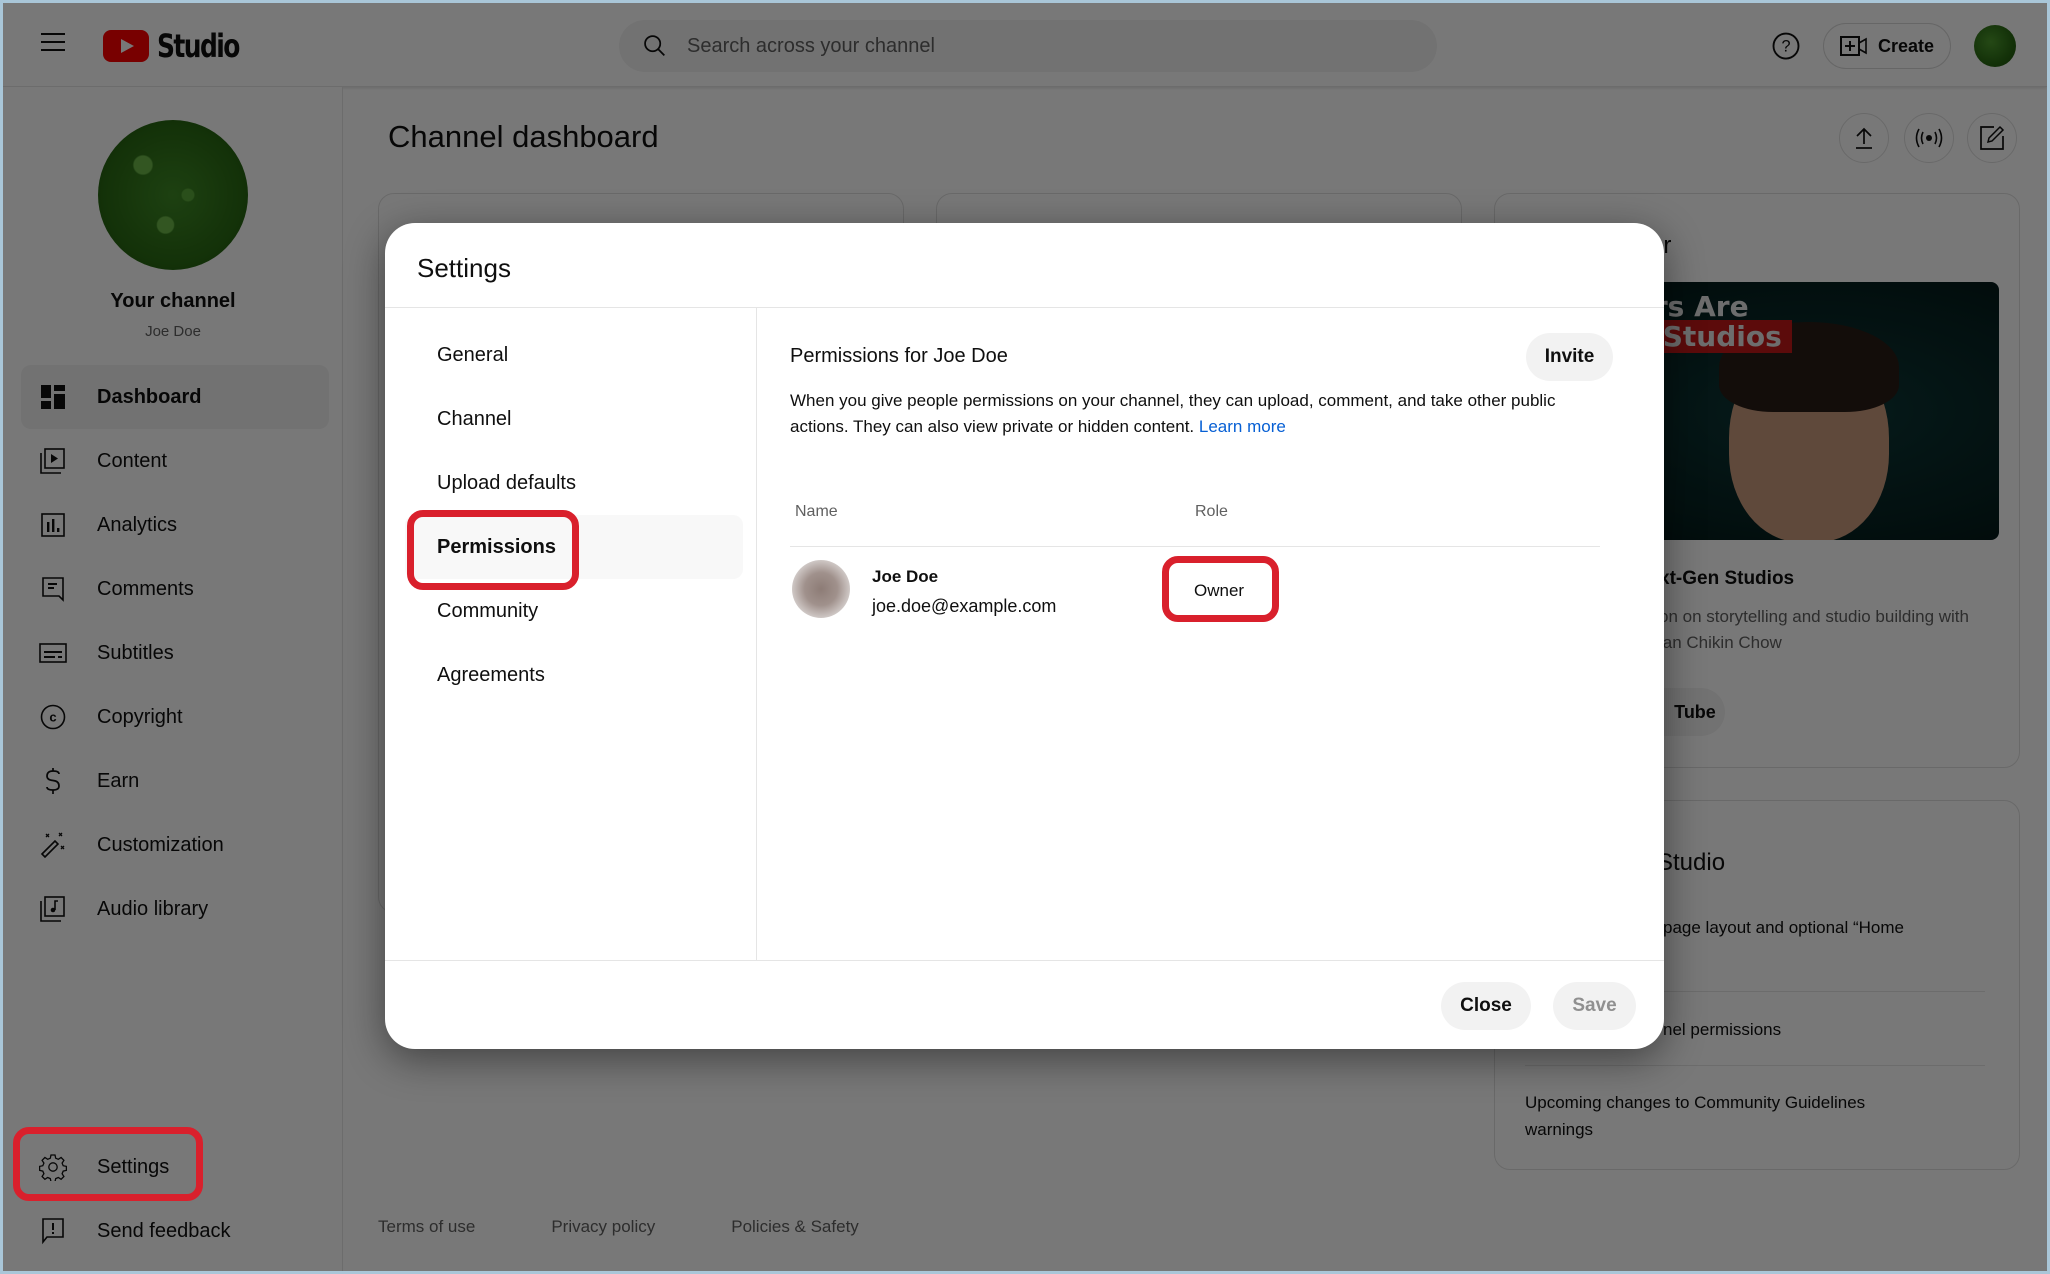  Describe the element at coordinates (574, 355) in the screenshot. I see `settings-tab-general: General` at that location.